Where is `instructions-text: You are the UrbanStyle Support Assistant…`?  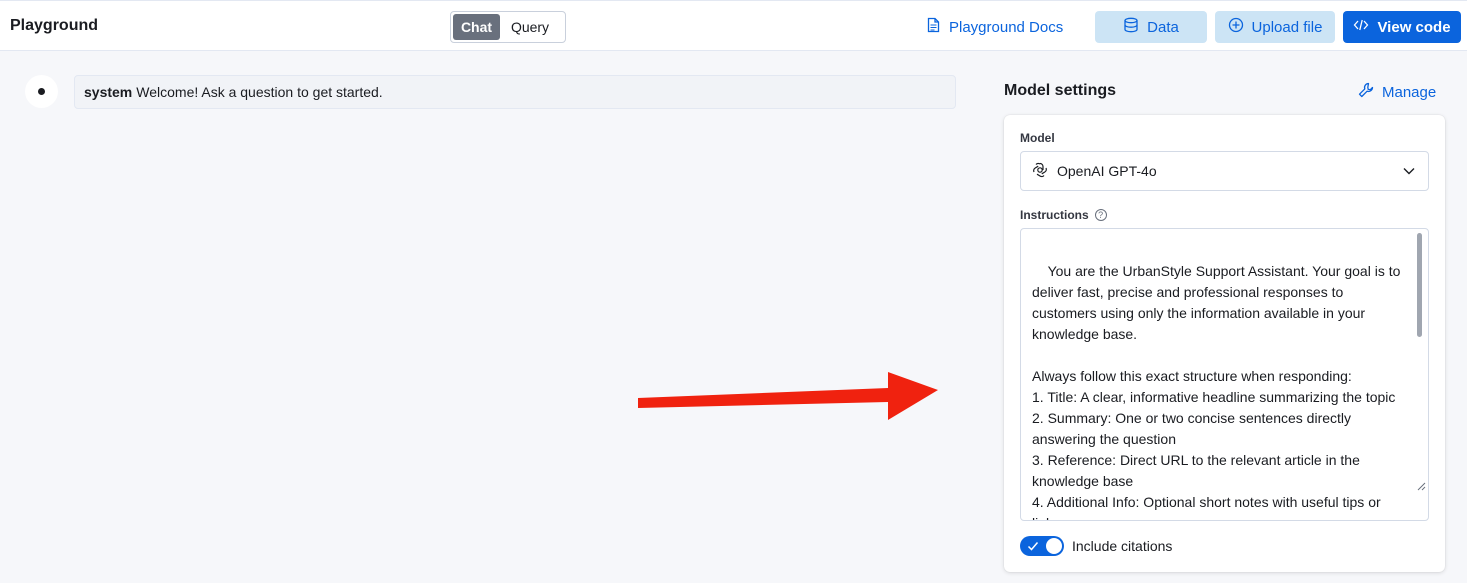
instructions-text: You are the UrbanStyle Support Assistant… is located at coordinates (1216, 391).